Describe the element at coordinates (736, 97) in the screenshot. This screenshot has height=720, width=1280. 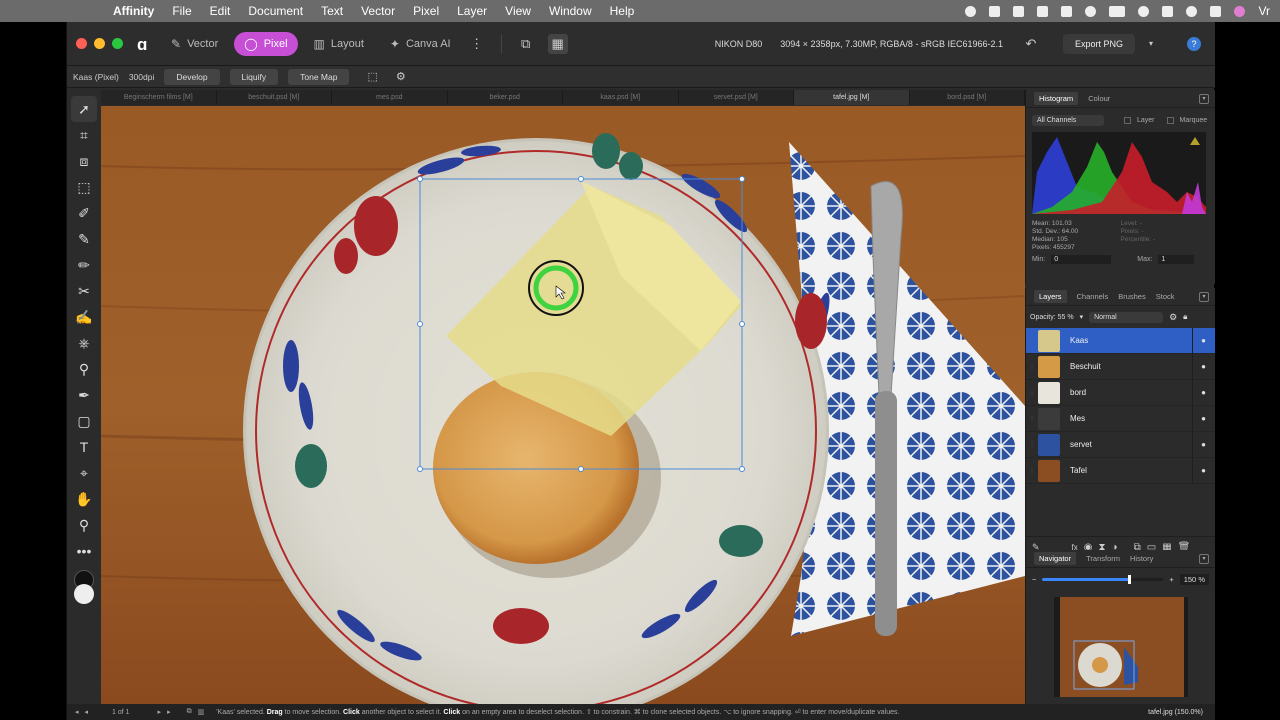
I see `tab-servet: servet.psd [M]` at that location.